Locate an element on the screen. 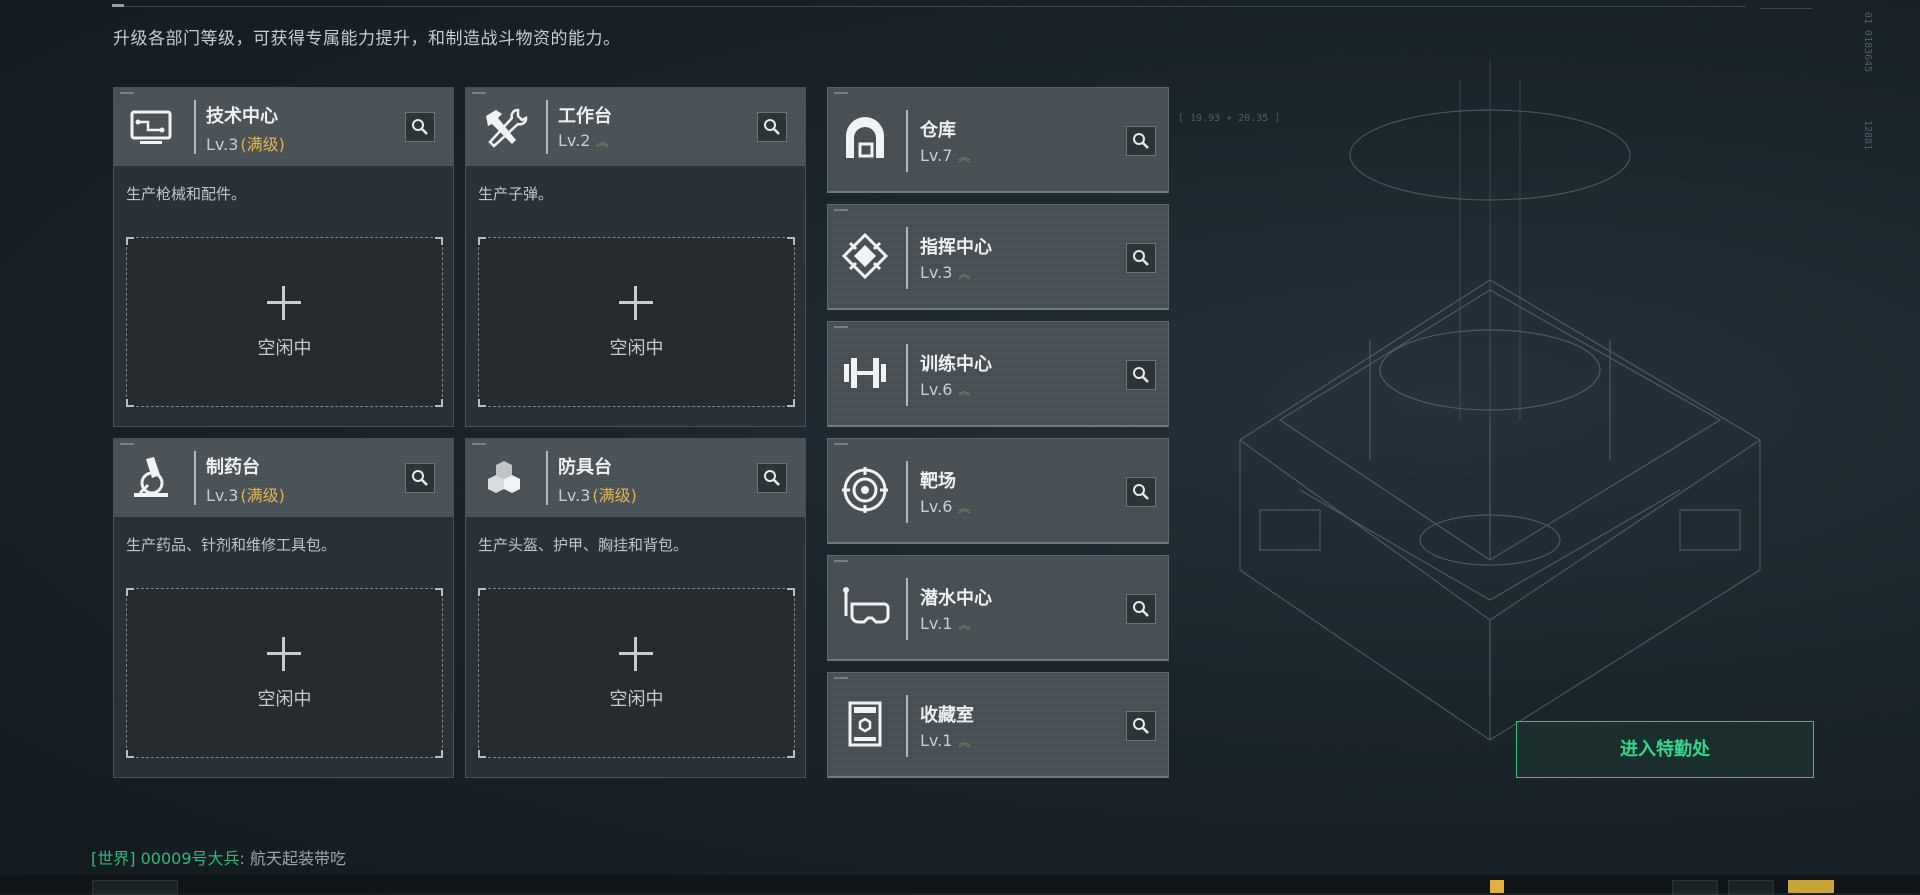 The width and height of the screenshot is (1920, 895). intro-text: 升级各部门等级，可获得专属能力提升，和制造战斗物资的能力。 is located at coordinates (367, 39).